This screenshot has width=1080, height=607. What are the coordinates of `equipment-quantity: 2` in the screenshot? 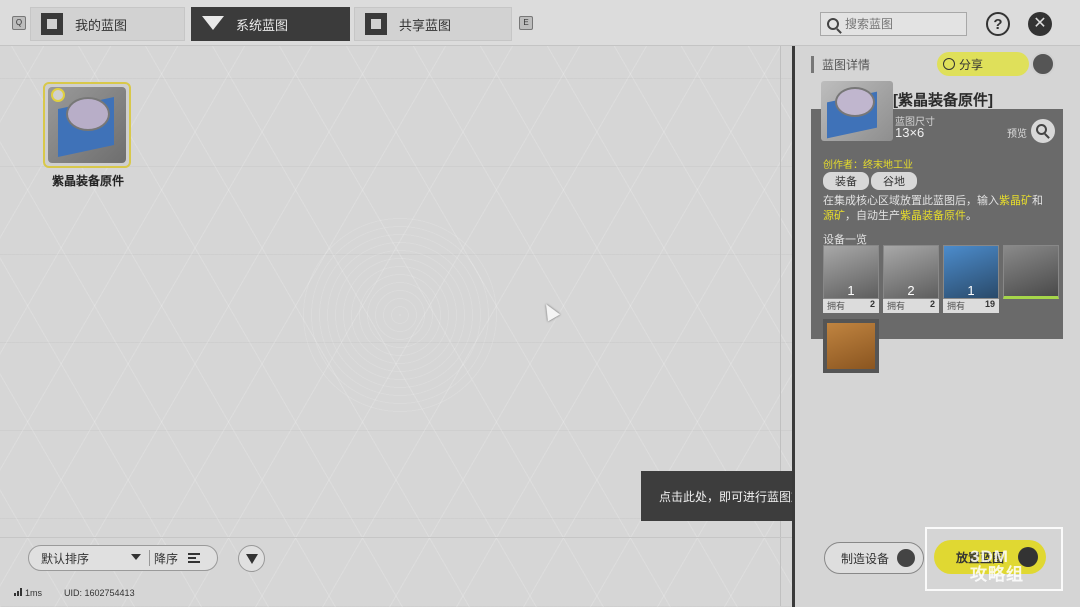 It's located at (911, 290).